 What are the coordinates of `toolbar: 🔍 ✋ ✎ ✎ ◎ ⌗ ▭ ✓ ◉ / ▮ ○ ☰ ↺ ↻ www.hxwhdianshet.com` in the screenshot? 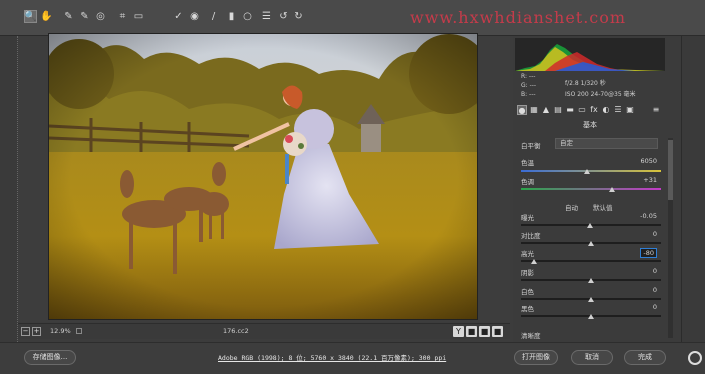 It's located at (352, 18).